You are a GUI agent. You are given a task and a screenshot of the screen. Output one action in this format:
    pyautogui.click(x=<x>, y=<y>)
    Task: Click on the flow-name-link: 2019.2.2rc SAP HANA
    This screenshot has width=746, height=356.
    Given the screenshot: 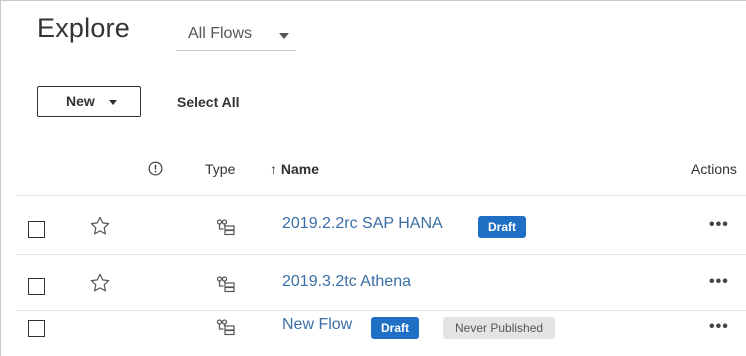 What is the action you would take?
    pyautogui.click(x=362, y=224)
    